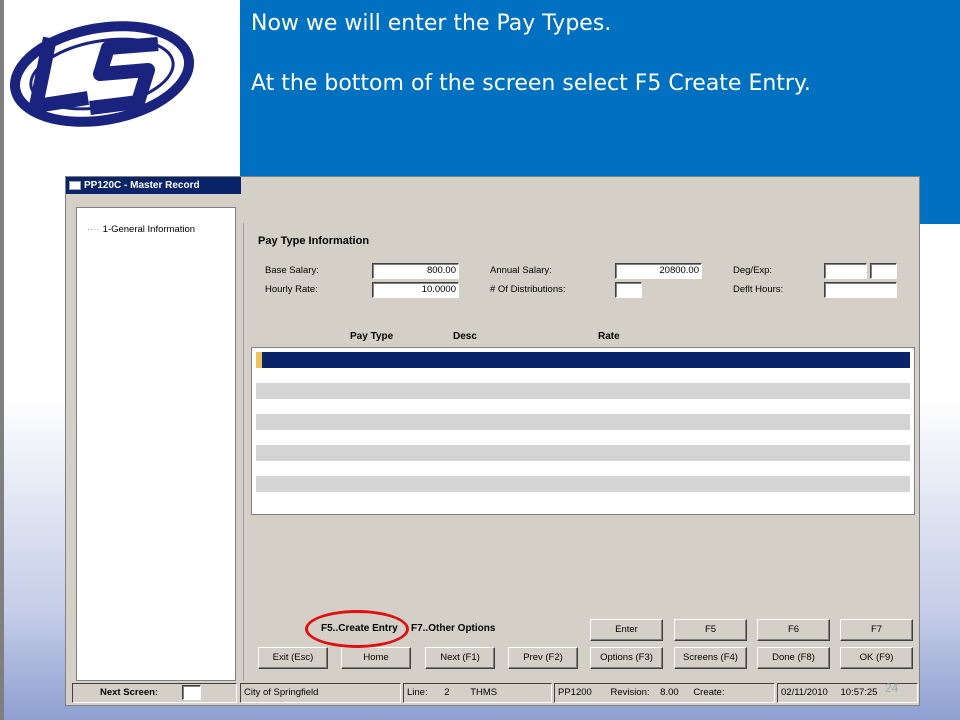 The width and height of the screenshot is (960, 720). What do you see at coordinates (528, 289) in the screenshot?
I see `distributions-label: # Of Distributions:` at bounding box center [528, 289].